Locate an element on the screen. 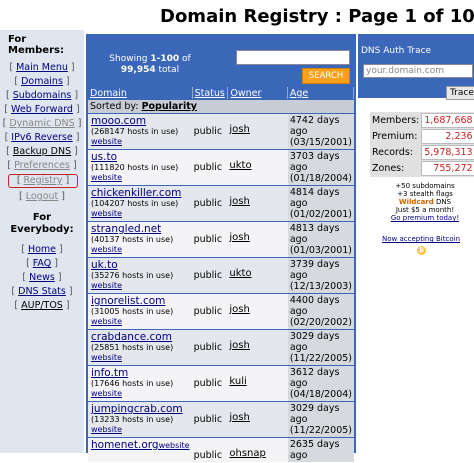  nav-preferences-link: Preferences is located at coordinates (42, 165).